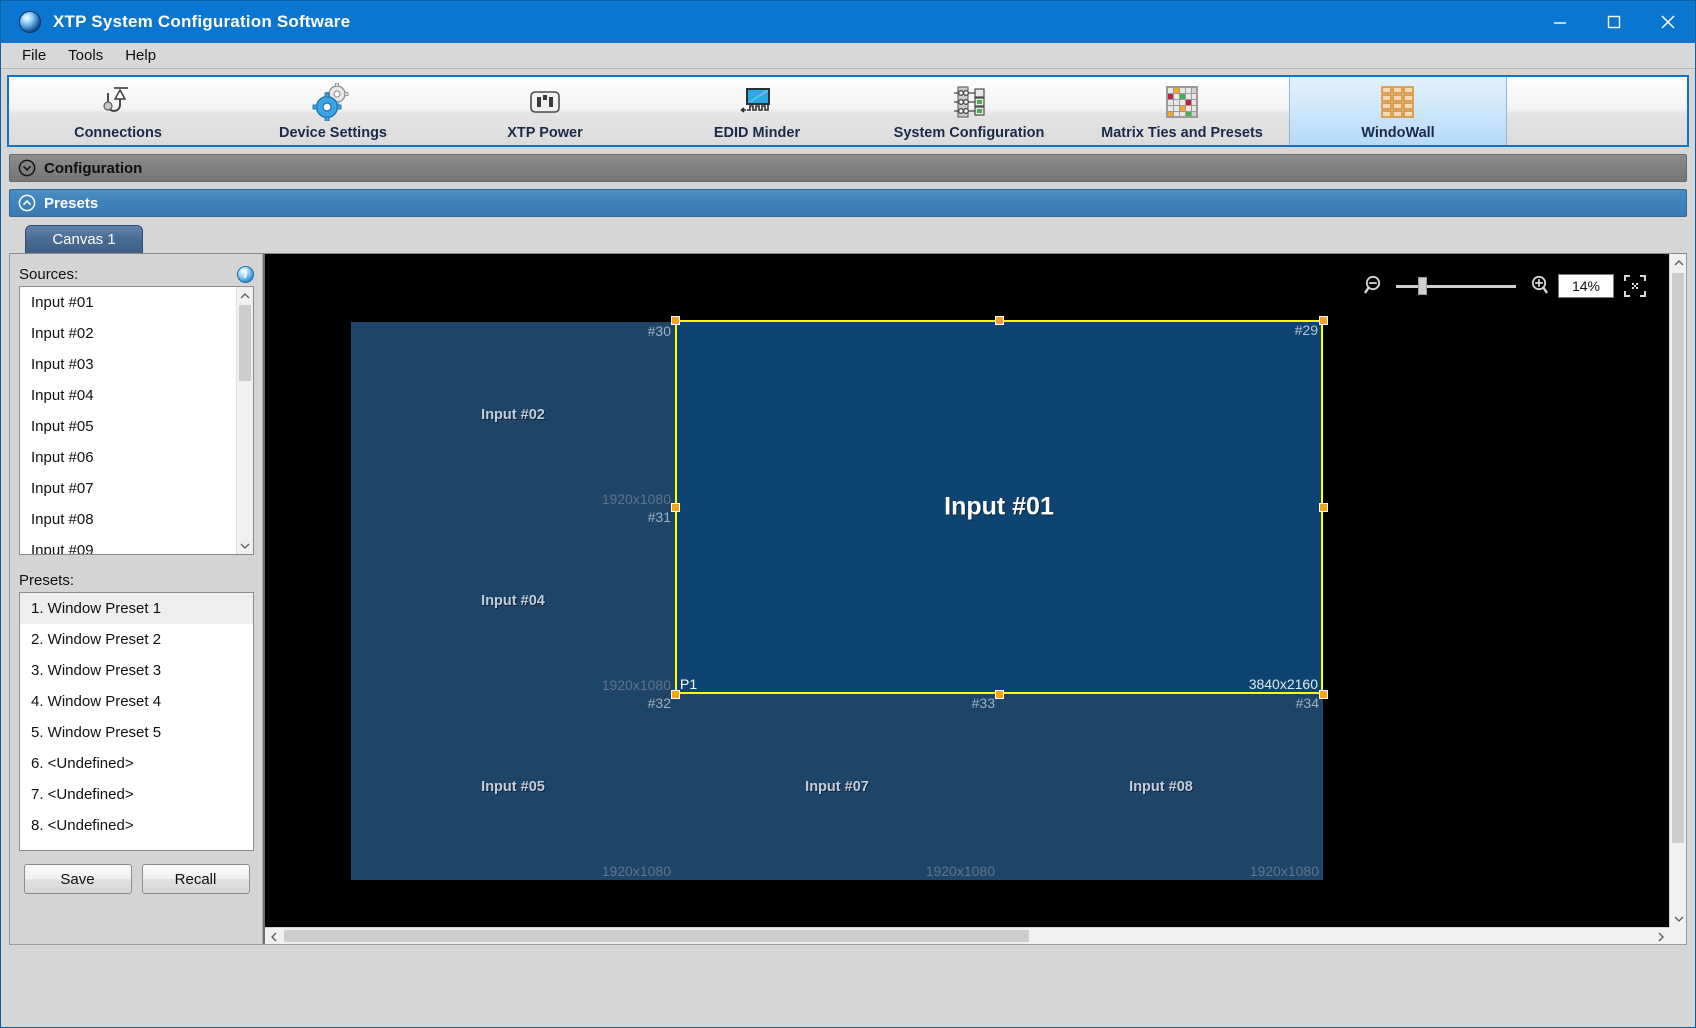 This screenshot has width=1696, height=1028. I want to click on canvas-horizontal-scrollbar, so click(967, 935).